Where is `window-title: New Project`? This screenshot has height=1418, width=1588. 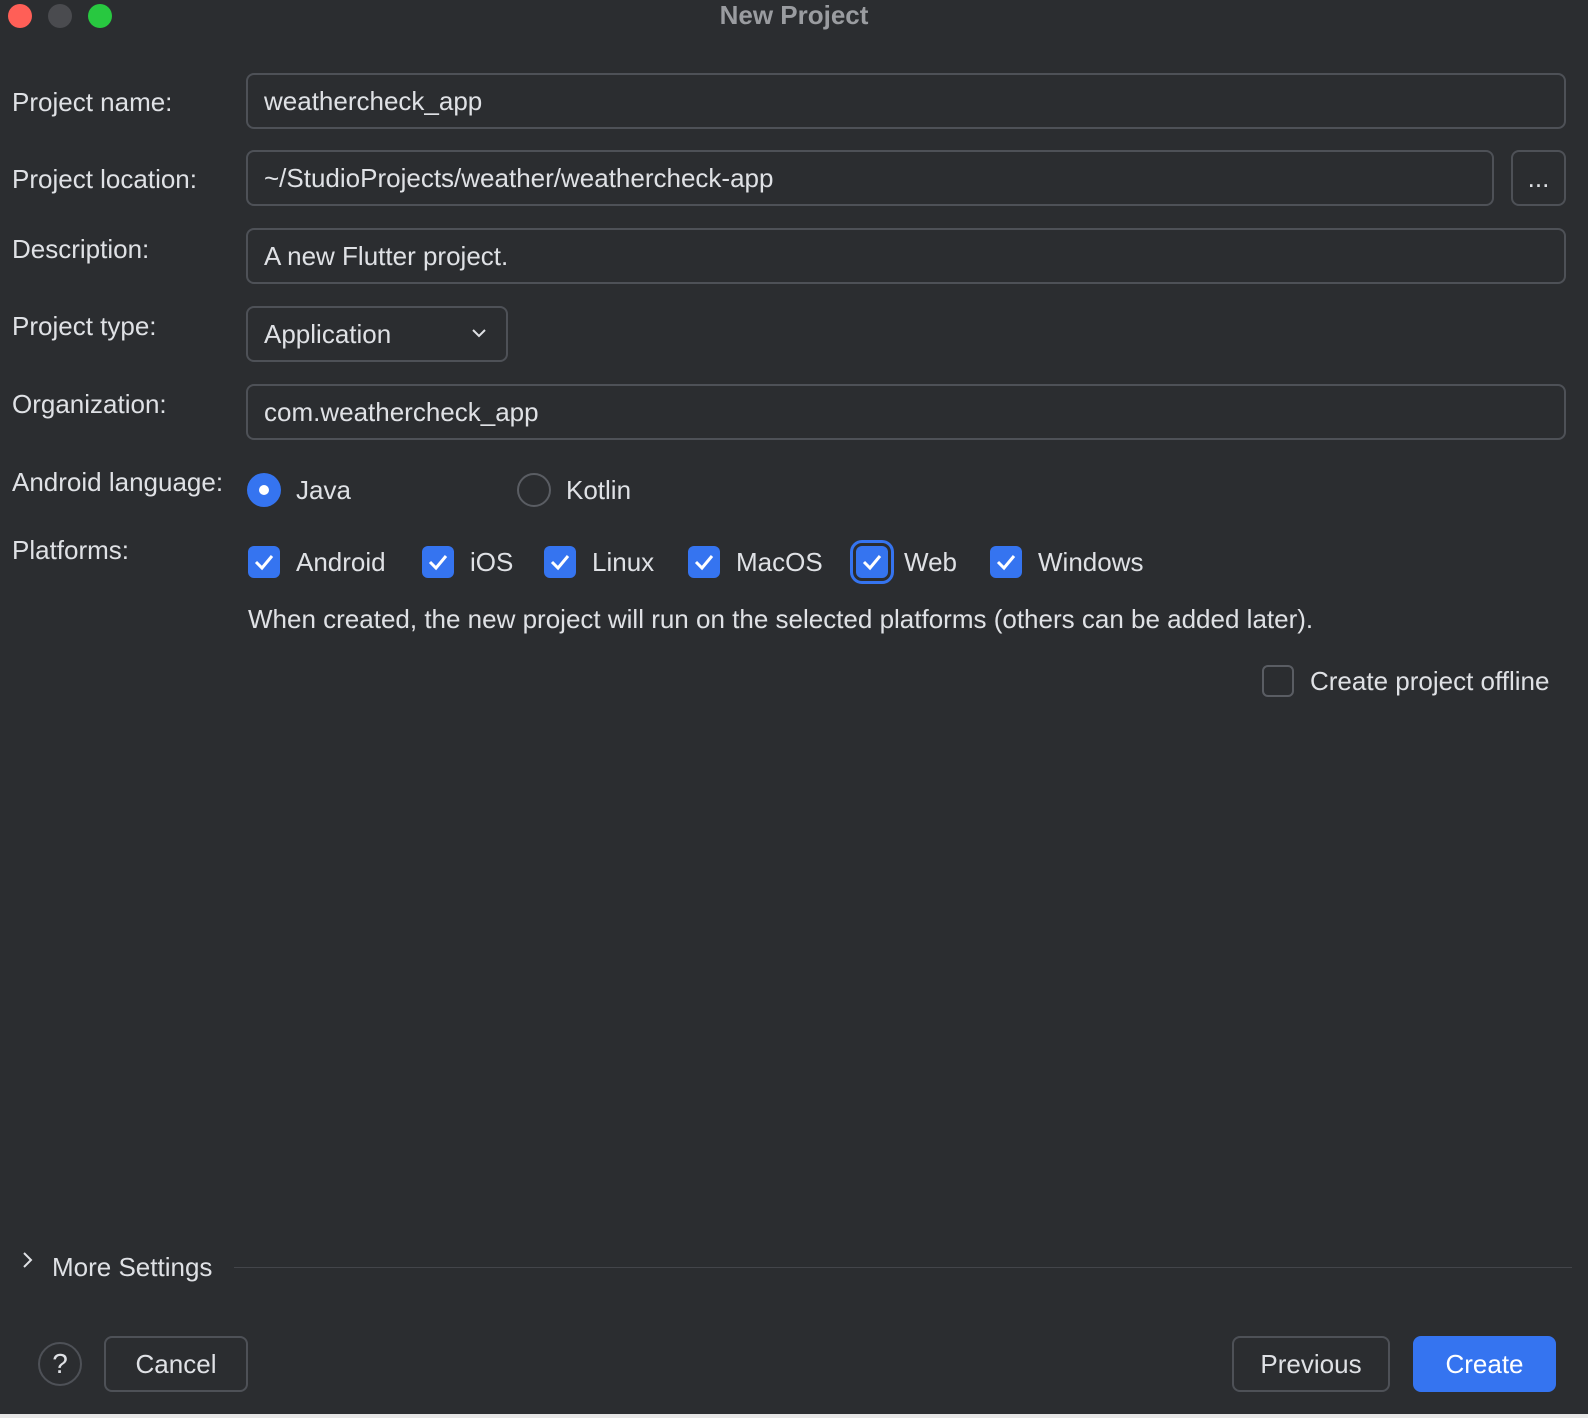 window-title: New Project is located at coordinates (794, 15).